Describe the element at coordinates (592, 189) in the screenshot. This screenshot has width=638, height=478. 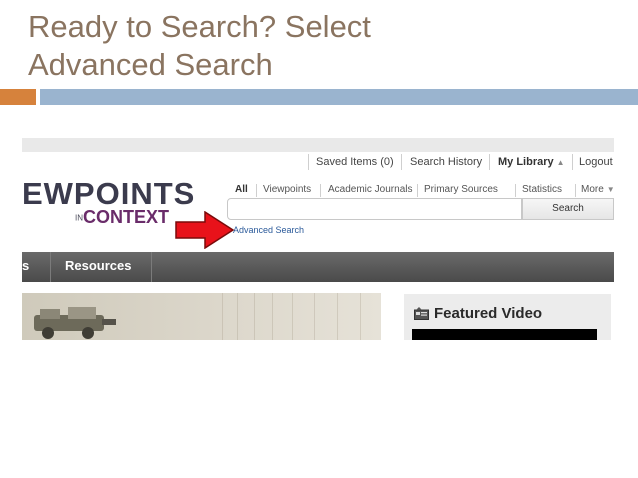
I see `filter-more-label: More` at that location.